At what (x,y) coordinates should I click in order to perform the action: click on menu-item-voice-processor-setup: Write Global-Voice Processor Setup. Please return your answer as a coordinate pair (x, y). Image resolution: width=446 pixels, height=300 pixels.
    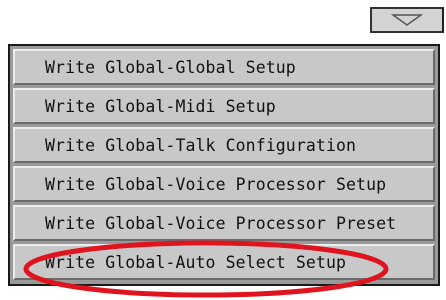
    Looking at the image, I should click on (224, 184).